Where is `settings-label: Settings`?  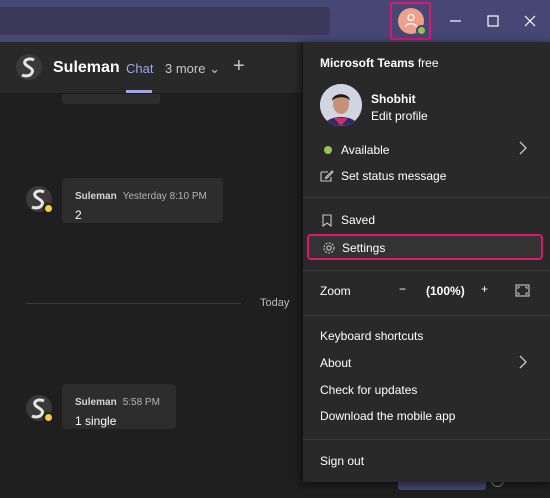 settings-label: Settings is located at coordinates (364, 248).